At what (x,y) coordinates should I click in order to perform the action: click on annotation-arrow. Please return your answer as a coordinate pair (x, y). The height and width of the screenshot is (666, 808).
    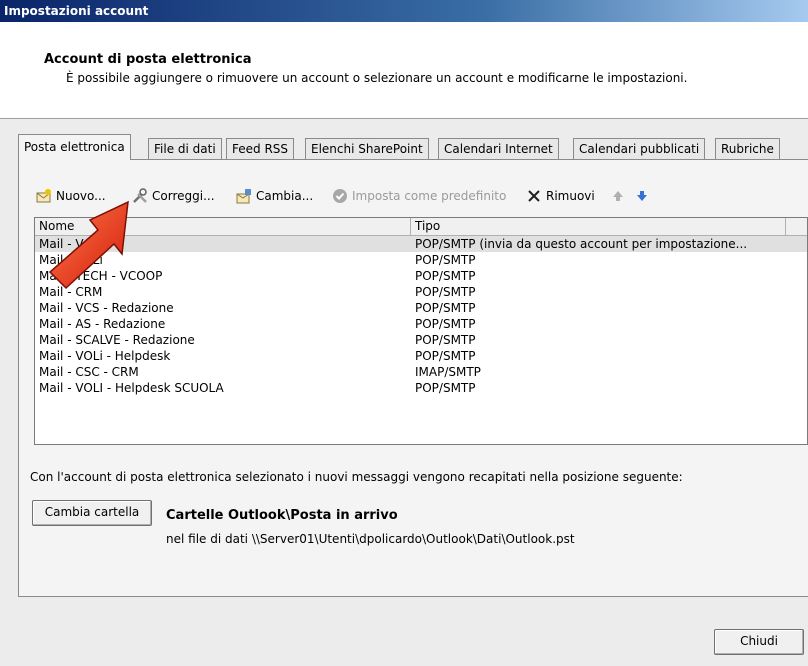
    Looking at the image, I should click on (88, 245).